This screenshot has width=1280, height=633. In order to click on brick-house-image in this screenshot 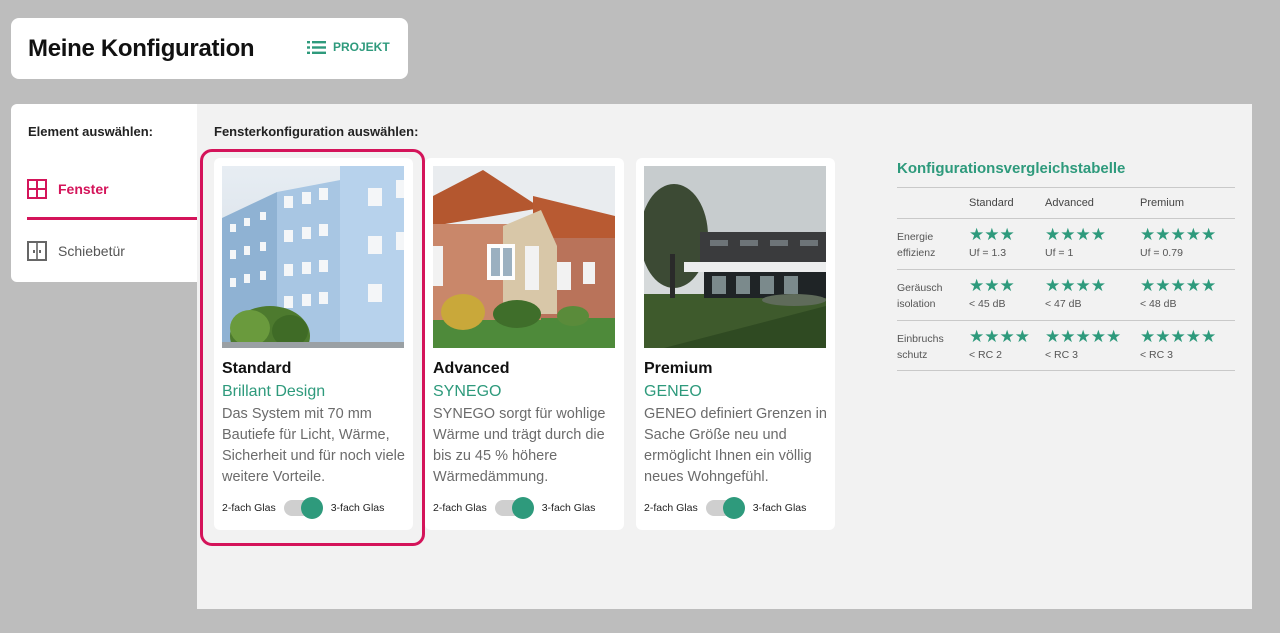, I will do `click(524, 257)`.